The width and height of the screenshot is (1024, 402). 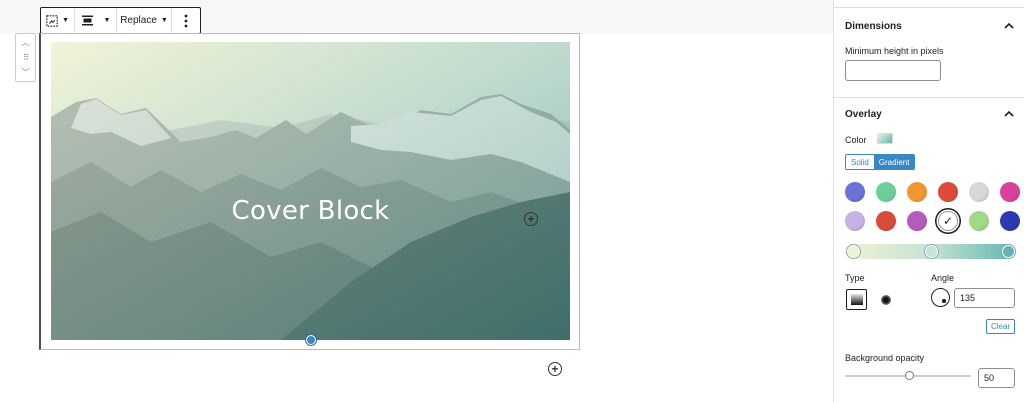 I want to click on linear-type-button, so click(x=856, y=299).